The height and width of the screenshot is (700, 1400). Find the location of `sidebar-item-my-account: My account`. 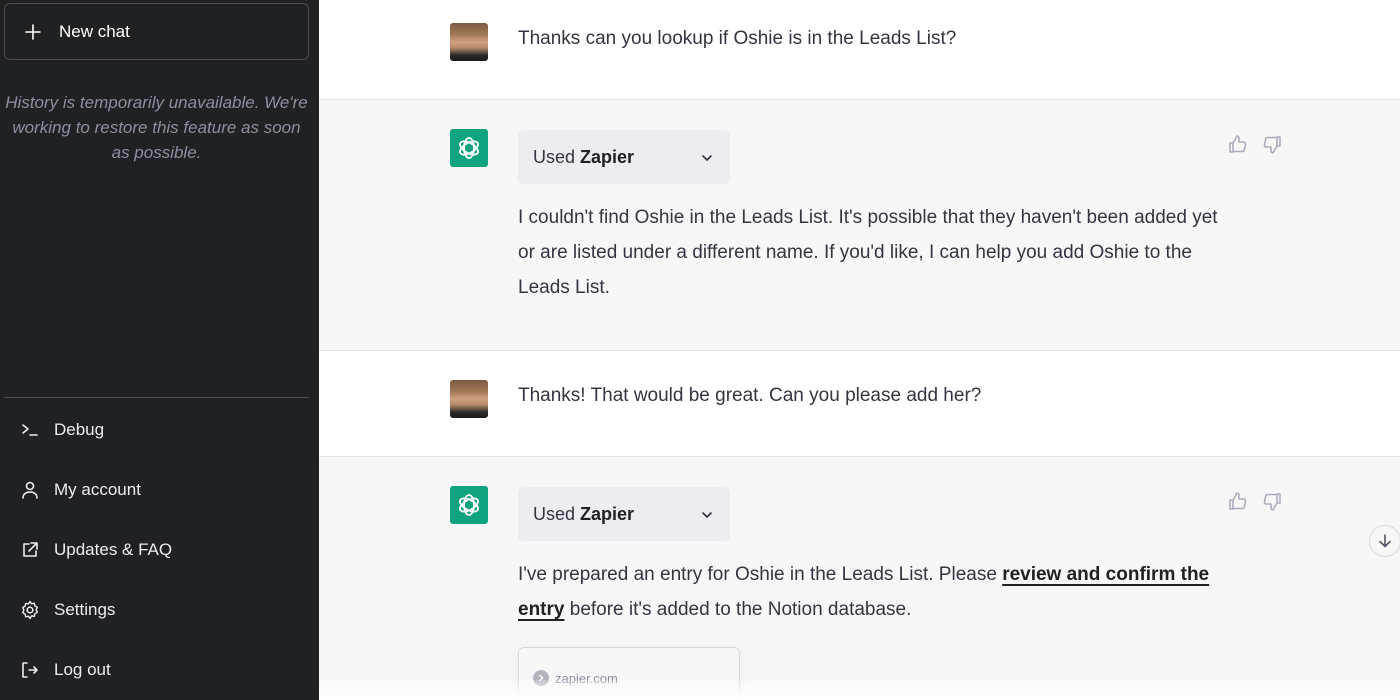

sidebar-item-my-account: My account is located at coordinates (156, 490).